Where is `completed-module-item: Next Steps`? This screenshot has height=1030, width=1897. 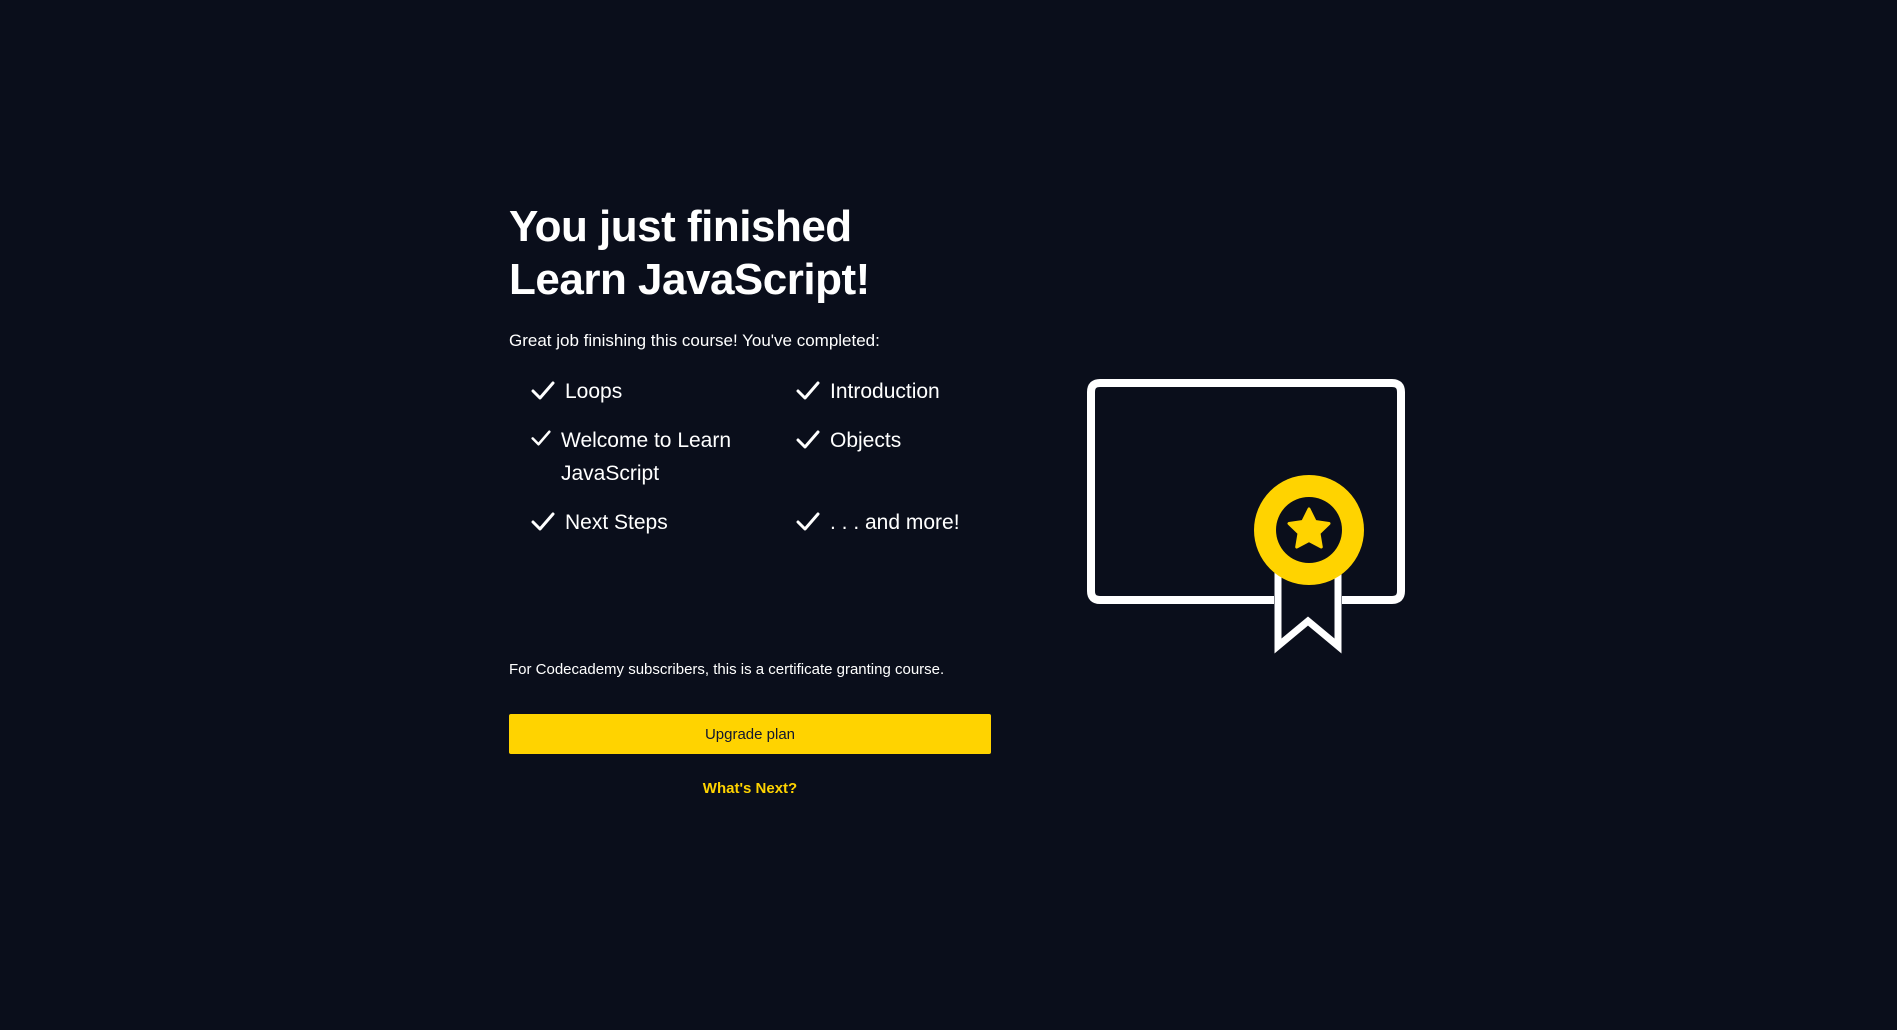 completed-module-item: Next Steps is located at coordinates (599, 522).